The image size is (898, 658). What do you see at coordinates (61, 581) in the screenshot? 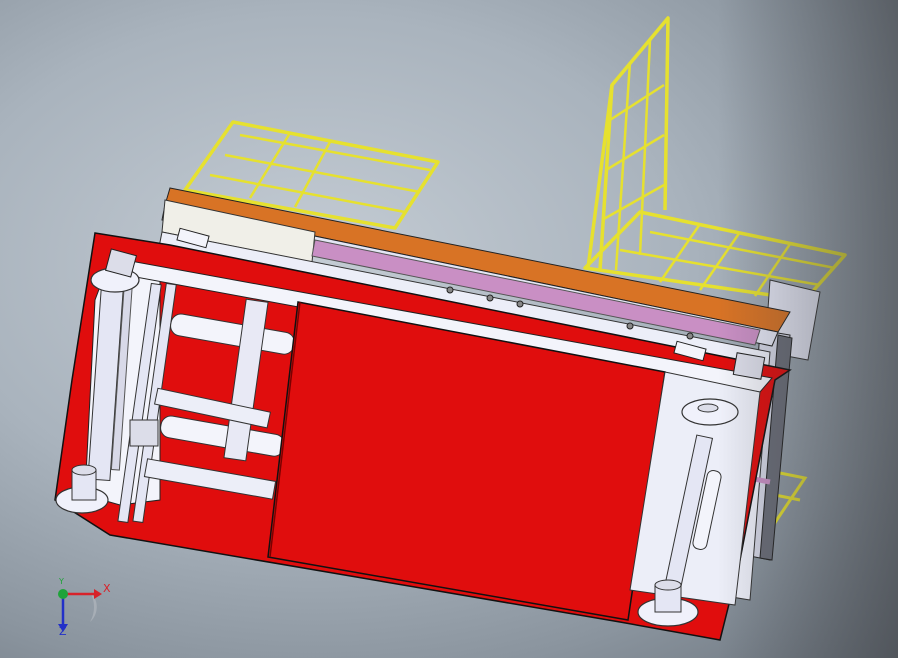
I see `y-axis-label: Y` at bounding box center [61, 581].